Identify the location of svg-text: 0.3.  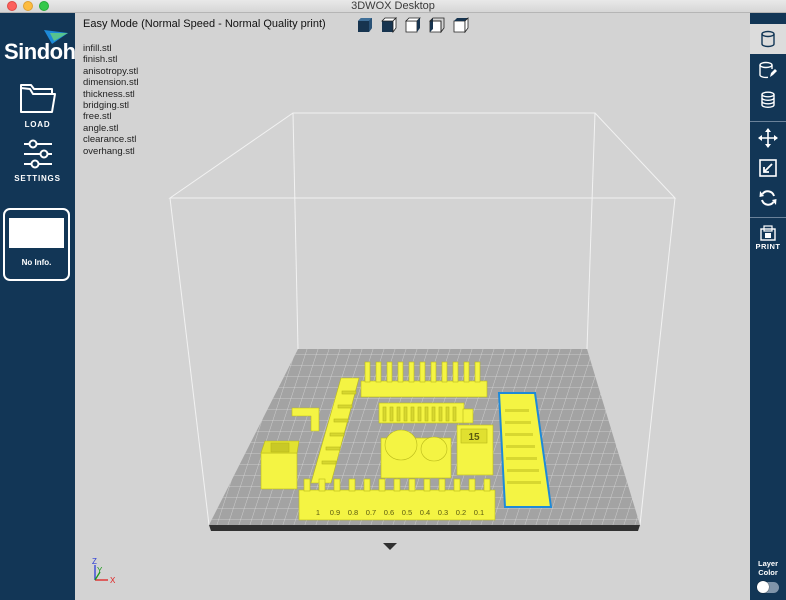
(443, 512).